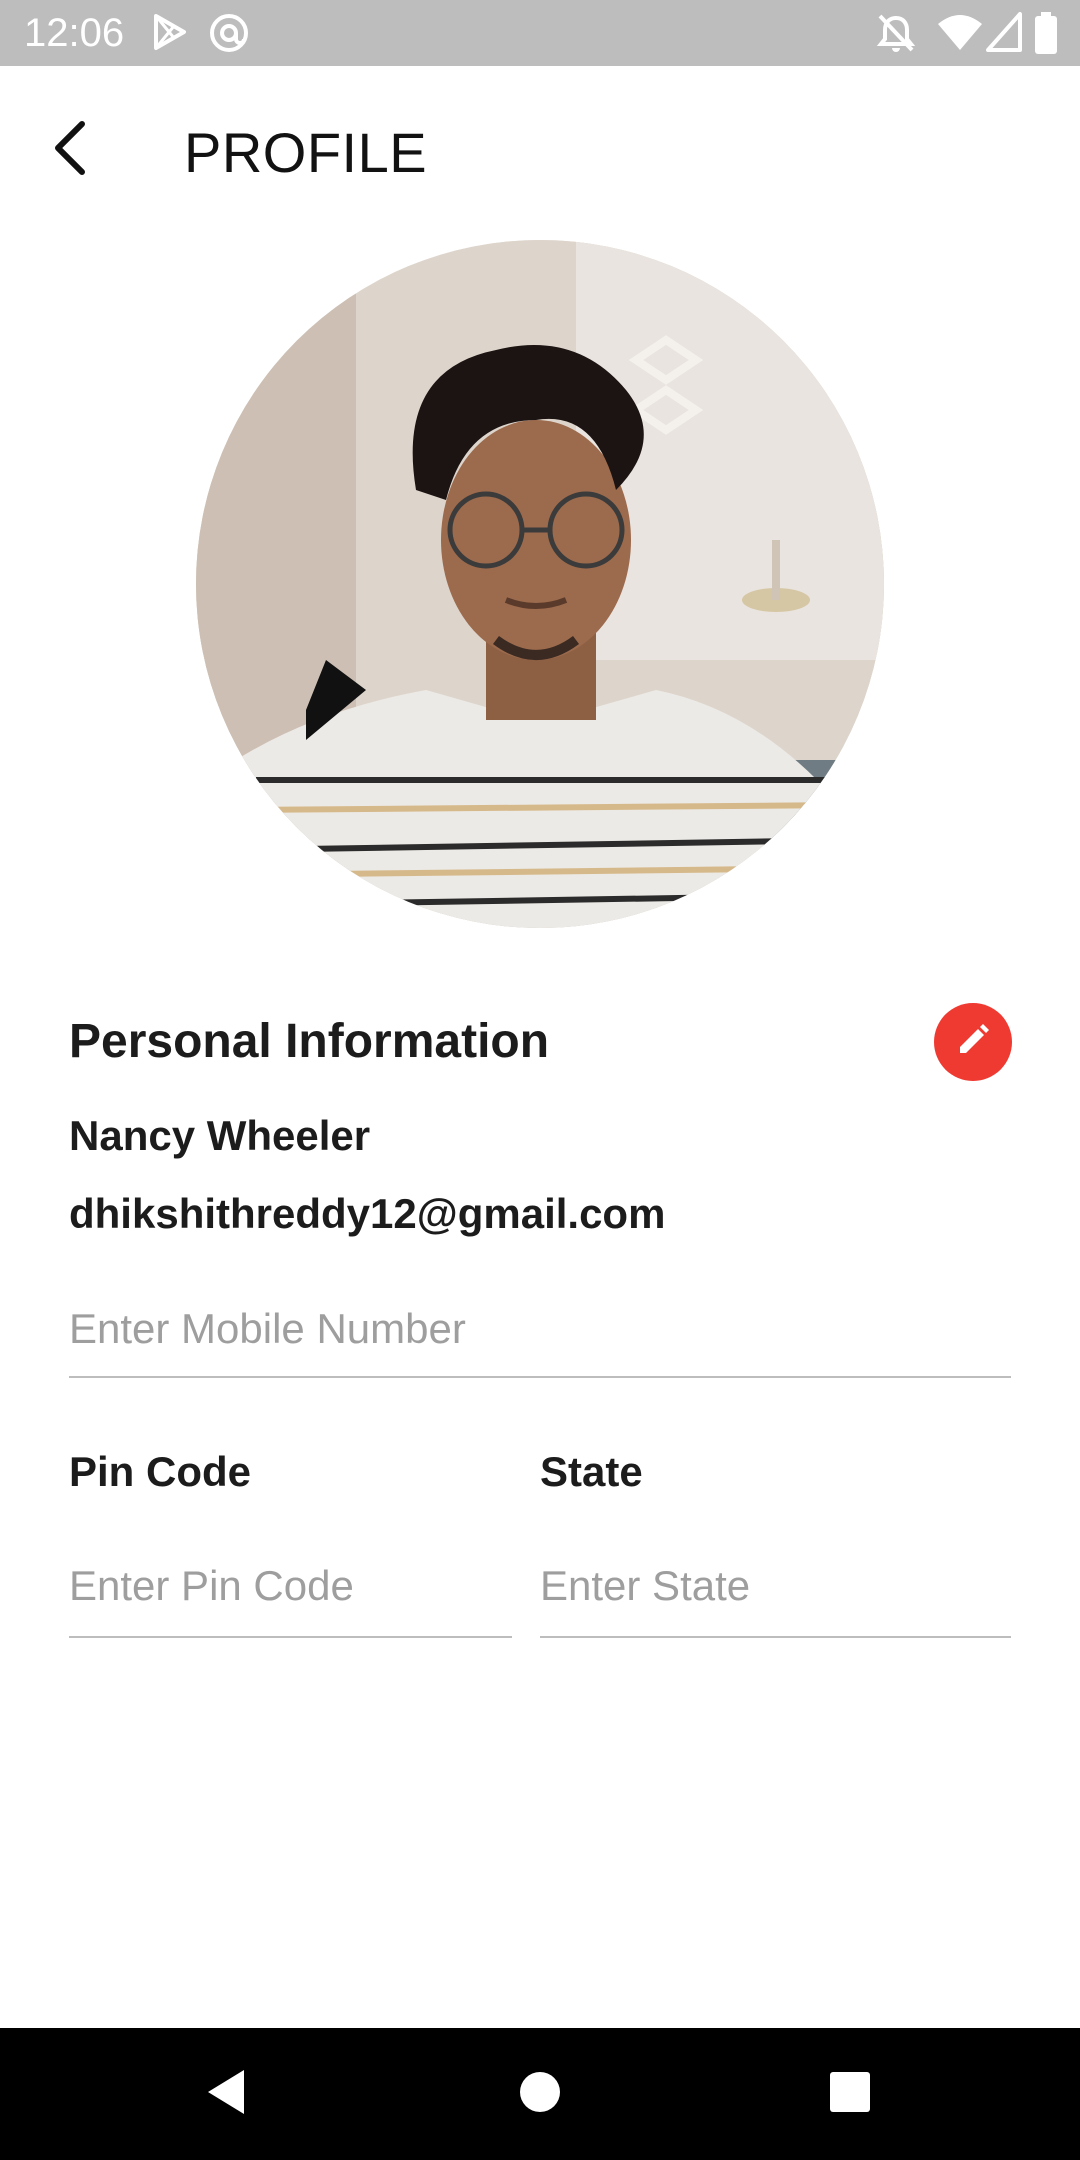  I want to click on notifications-off-icon, so click(896, 35).